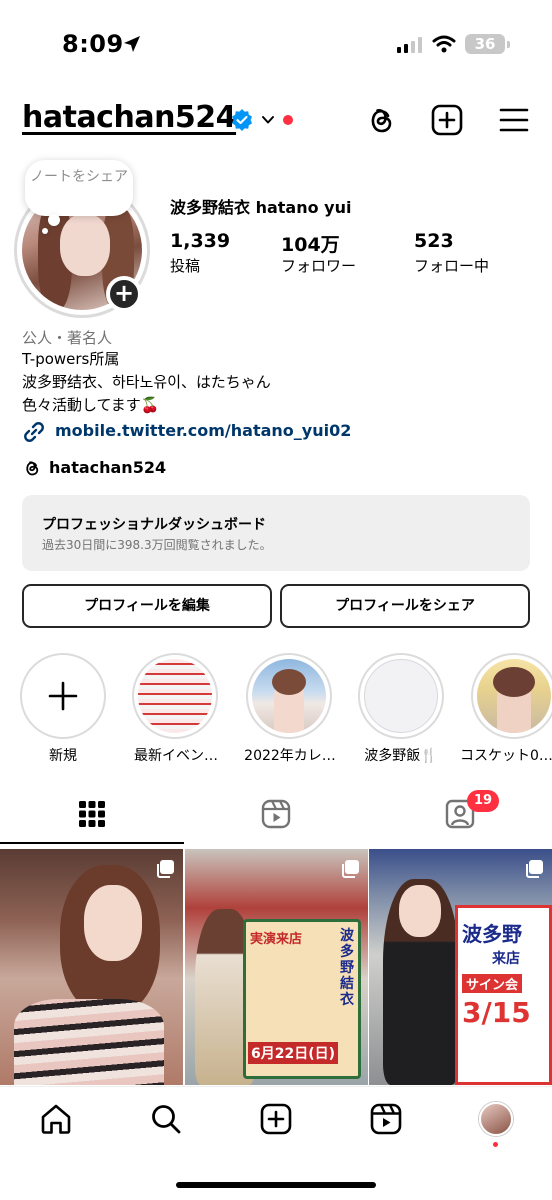 The height and width of the screenshot is (1200, 552). I want to click on create-icon, so click(276, 1119).